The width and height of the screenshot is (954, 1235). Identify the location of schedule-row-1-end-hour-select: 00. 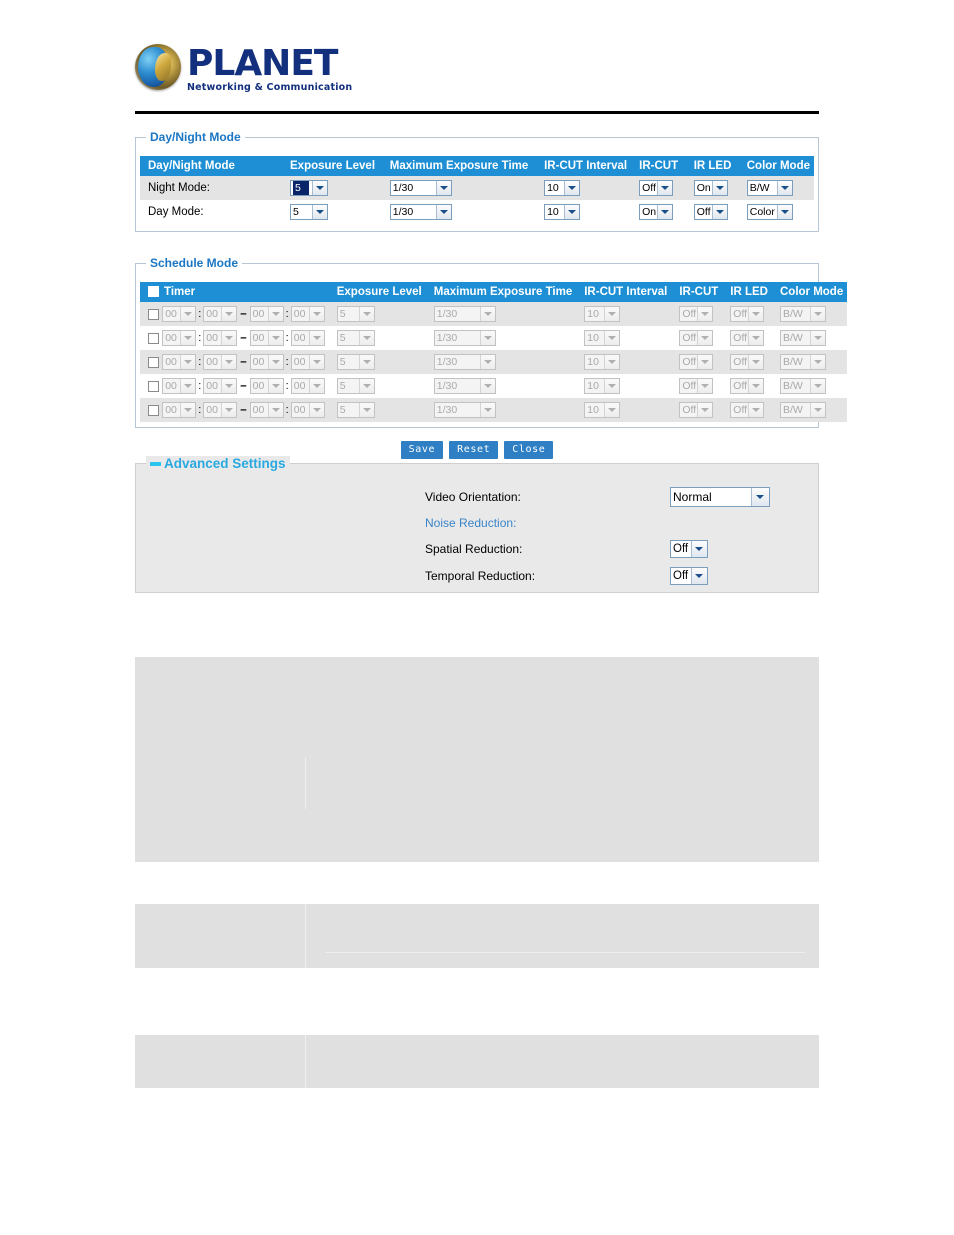
(266, 314).